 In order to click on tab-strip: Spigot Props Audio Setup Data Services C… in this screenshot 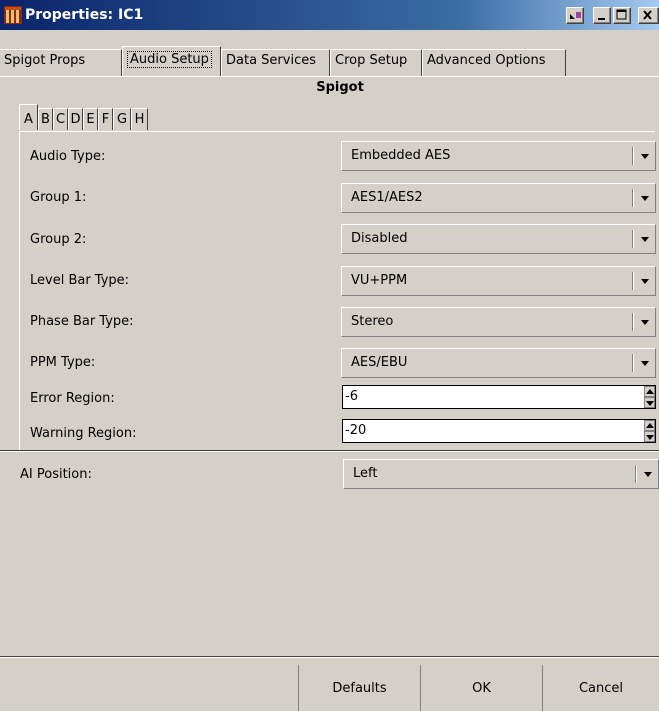, I will do `click(329, 61)`.